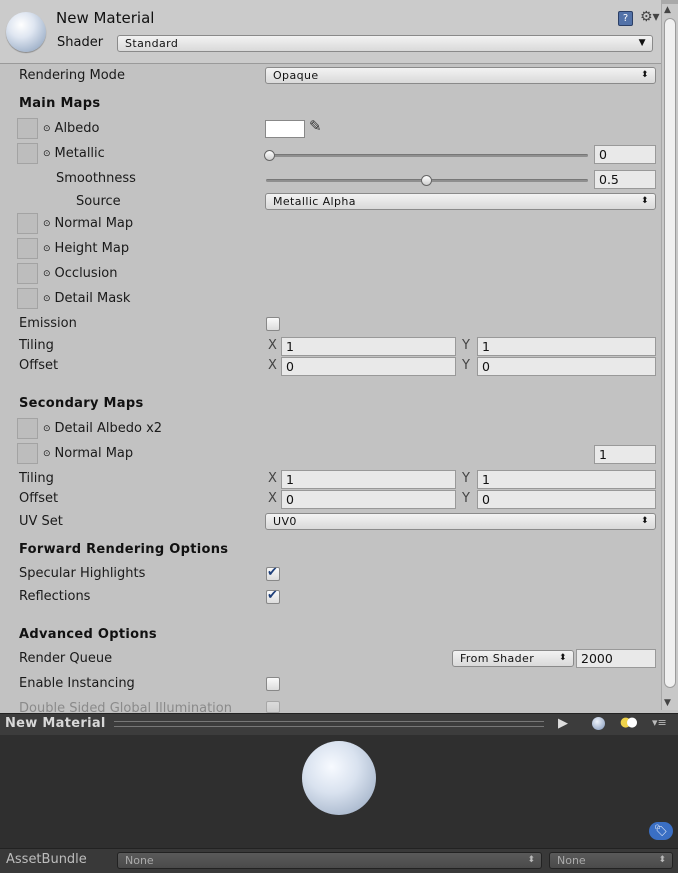 This screenshot has width=678, height=873. What do you see at coordinates (659, 722) in the screenshot?
I see `menu-icon: ▾≡` at bounding box center [659, 722].